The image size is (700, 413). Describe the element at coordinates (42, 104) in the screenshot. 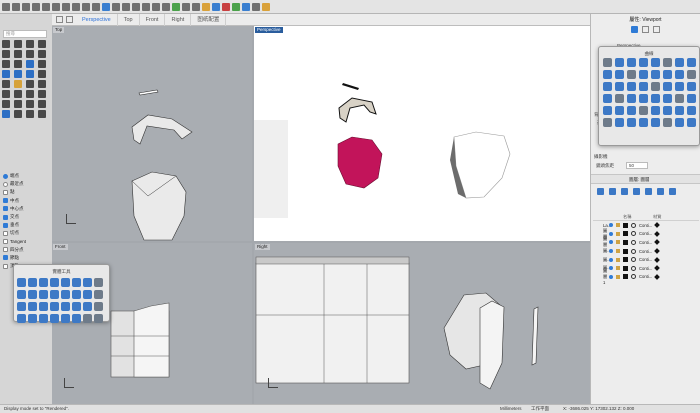

I see `scale-icon` at that location.